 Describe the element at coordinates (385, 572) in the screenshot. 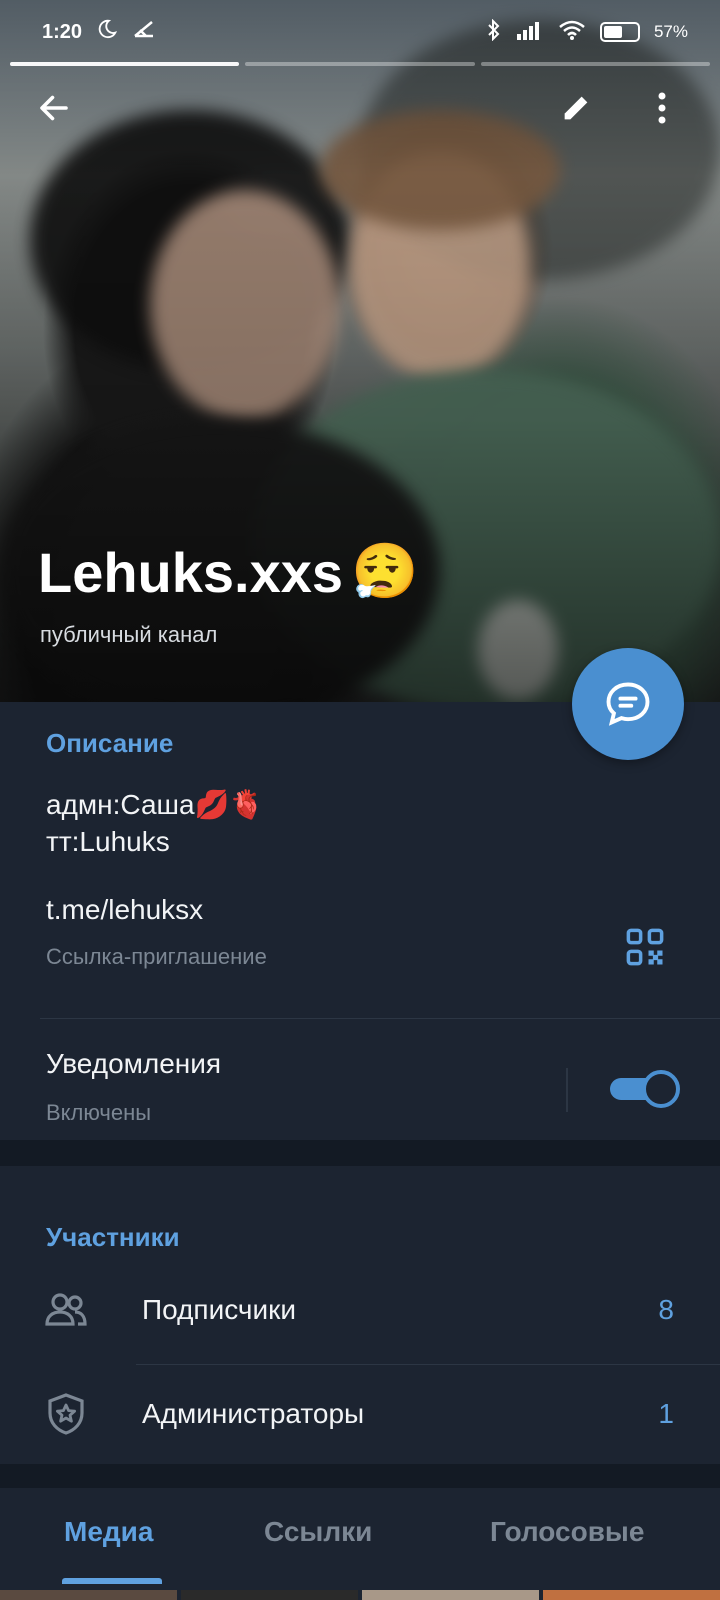

I see `channel-name-emoji: 😮‍💨` at that location.